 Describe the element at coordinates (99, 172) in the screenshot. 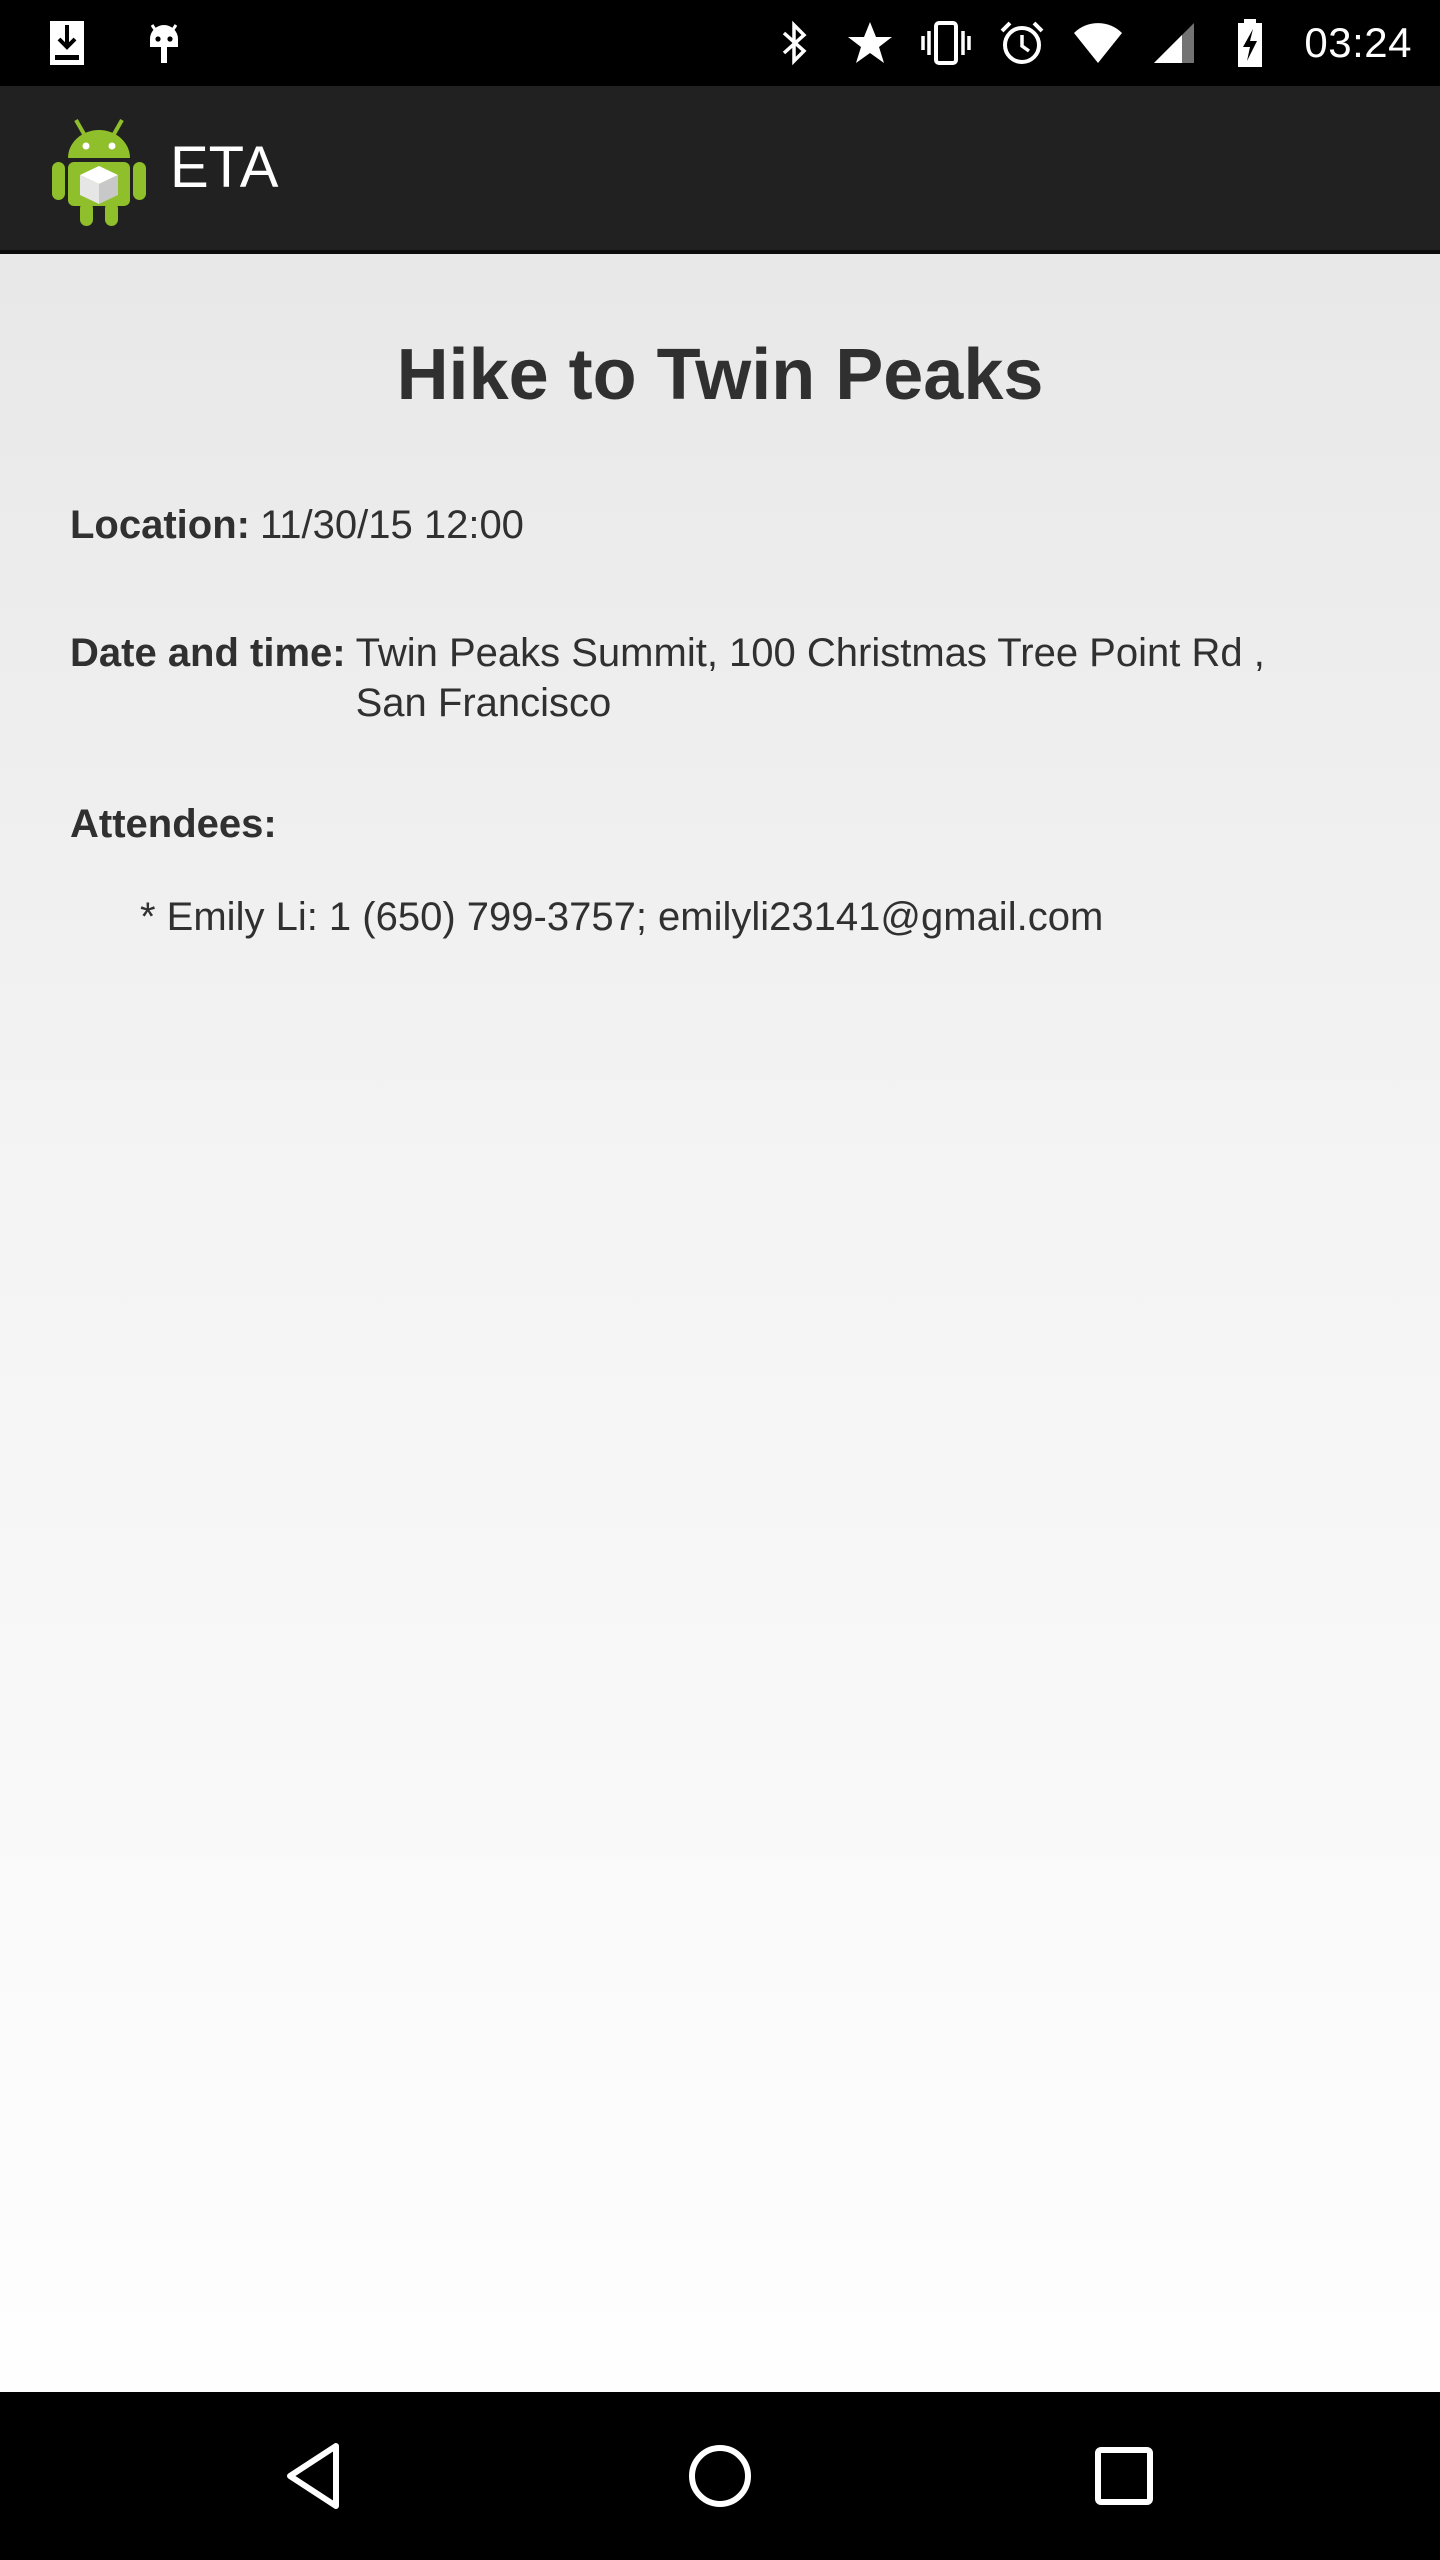

I see `android-app-icon` at that location.